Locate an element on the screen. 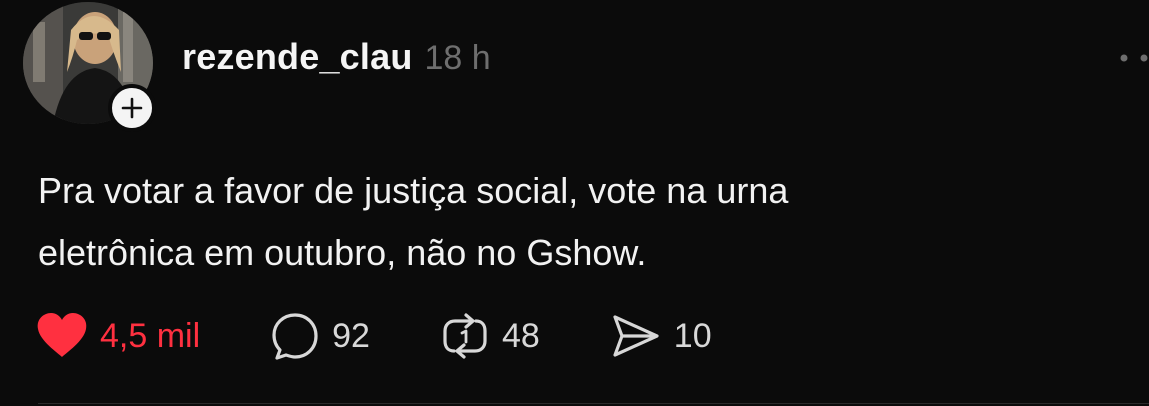  follow-button is located at coordinates (132, 108).